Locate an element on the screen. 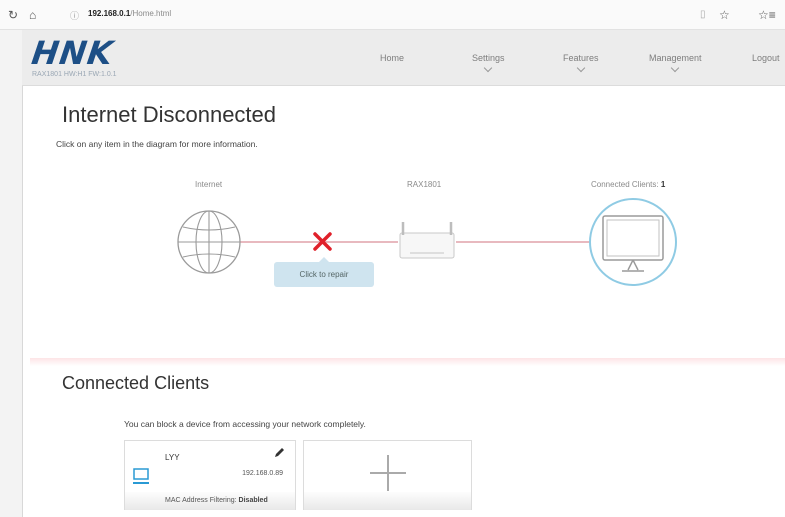  plus-icon is located at coordinates (388, 473).